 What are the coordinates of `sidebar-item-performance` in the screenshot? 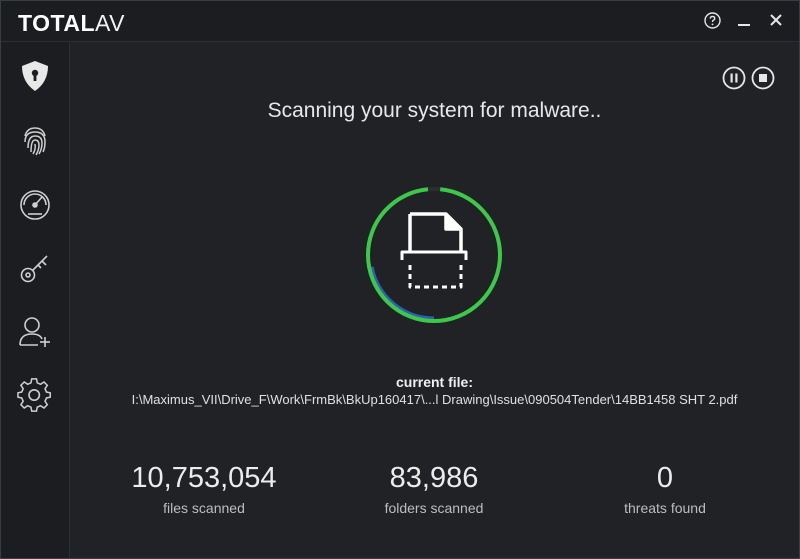 It's located at (35, 204).